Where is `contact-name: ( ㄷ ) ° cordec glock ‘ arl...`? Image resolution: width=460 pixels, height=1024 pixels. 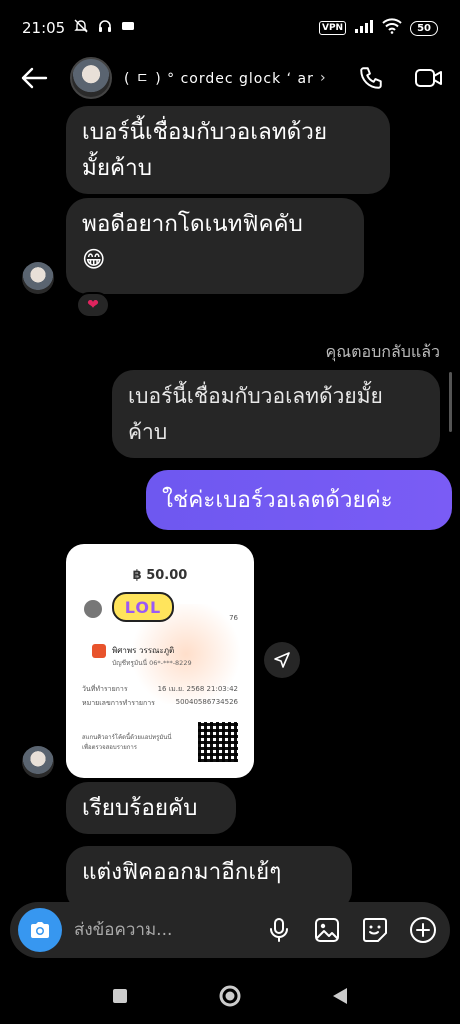
contact-name: ( ㄷ ) ° cordec glock ‘ arl... is located at coordinates (219, 78).